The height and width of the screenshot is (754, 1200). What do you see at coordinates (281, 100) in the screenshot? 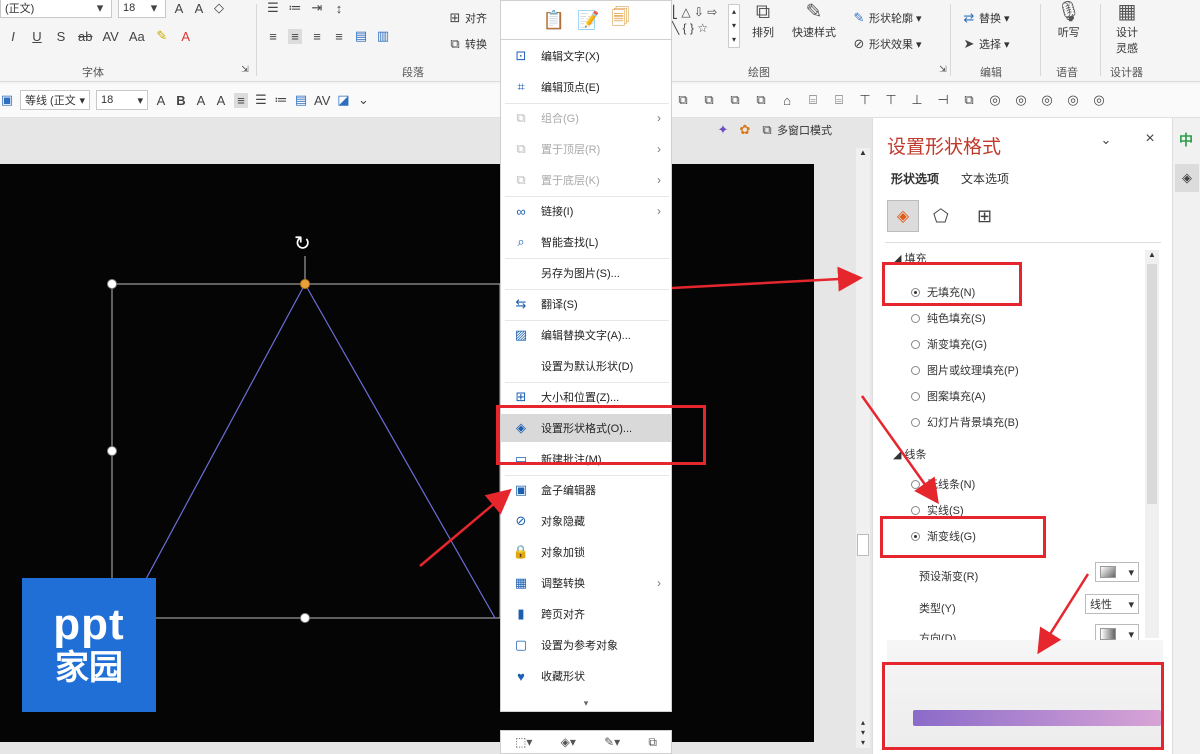
I see `numbering-icon: ≔` at bounding box center [281, 100].